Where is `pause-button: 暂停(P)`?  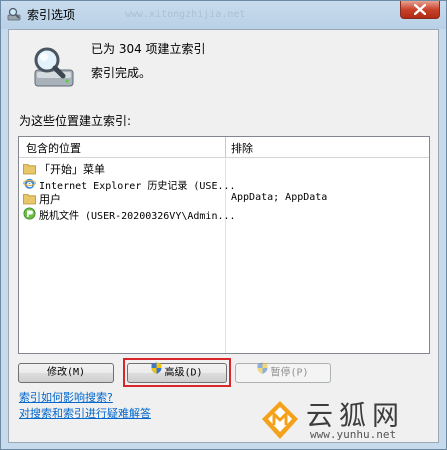 pause-button: 暂停(P) is located at coordinates (283, 372).